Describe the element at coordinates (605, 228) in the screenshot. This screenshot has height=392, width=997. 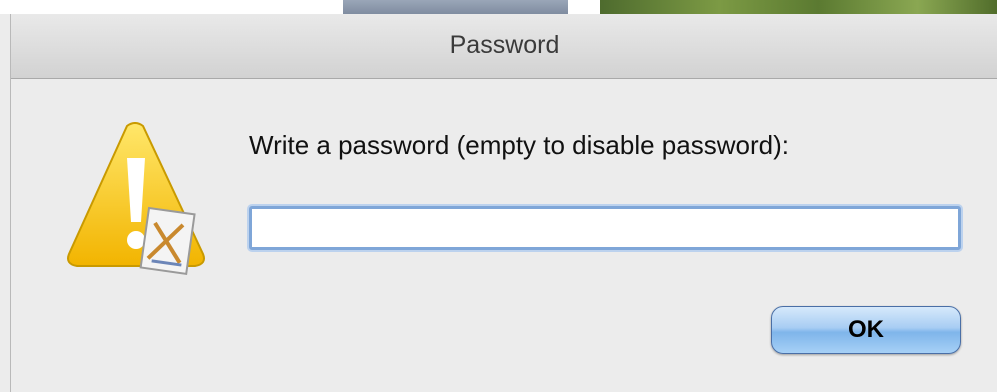
I see `password-input` at that location.